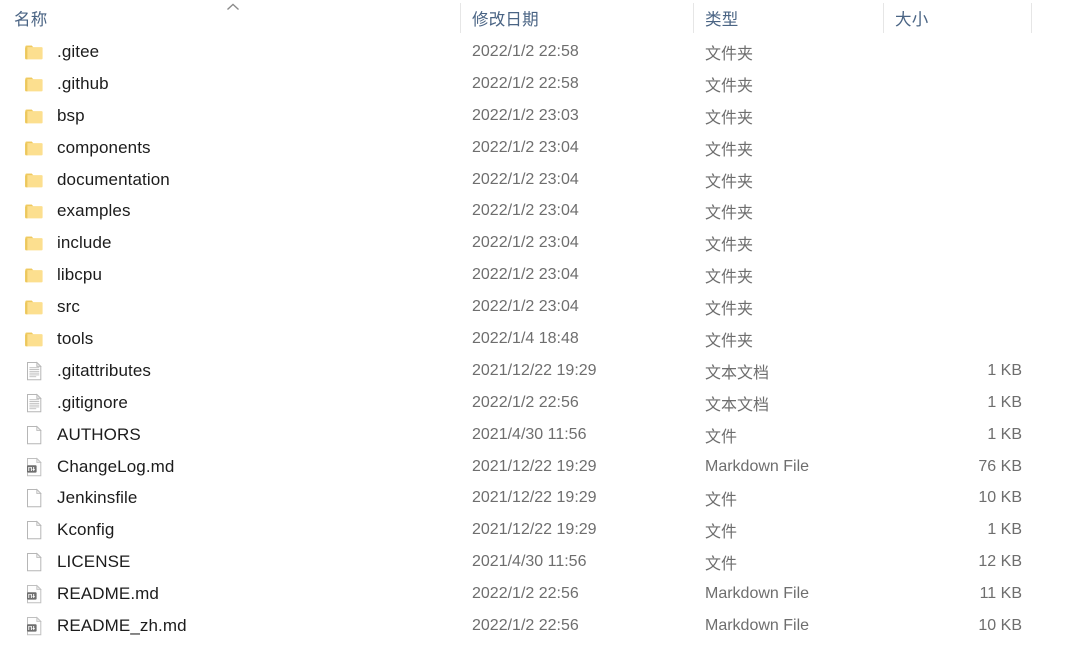  I want to click on cell-name: src, so click(230, 307).